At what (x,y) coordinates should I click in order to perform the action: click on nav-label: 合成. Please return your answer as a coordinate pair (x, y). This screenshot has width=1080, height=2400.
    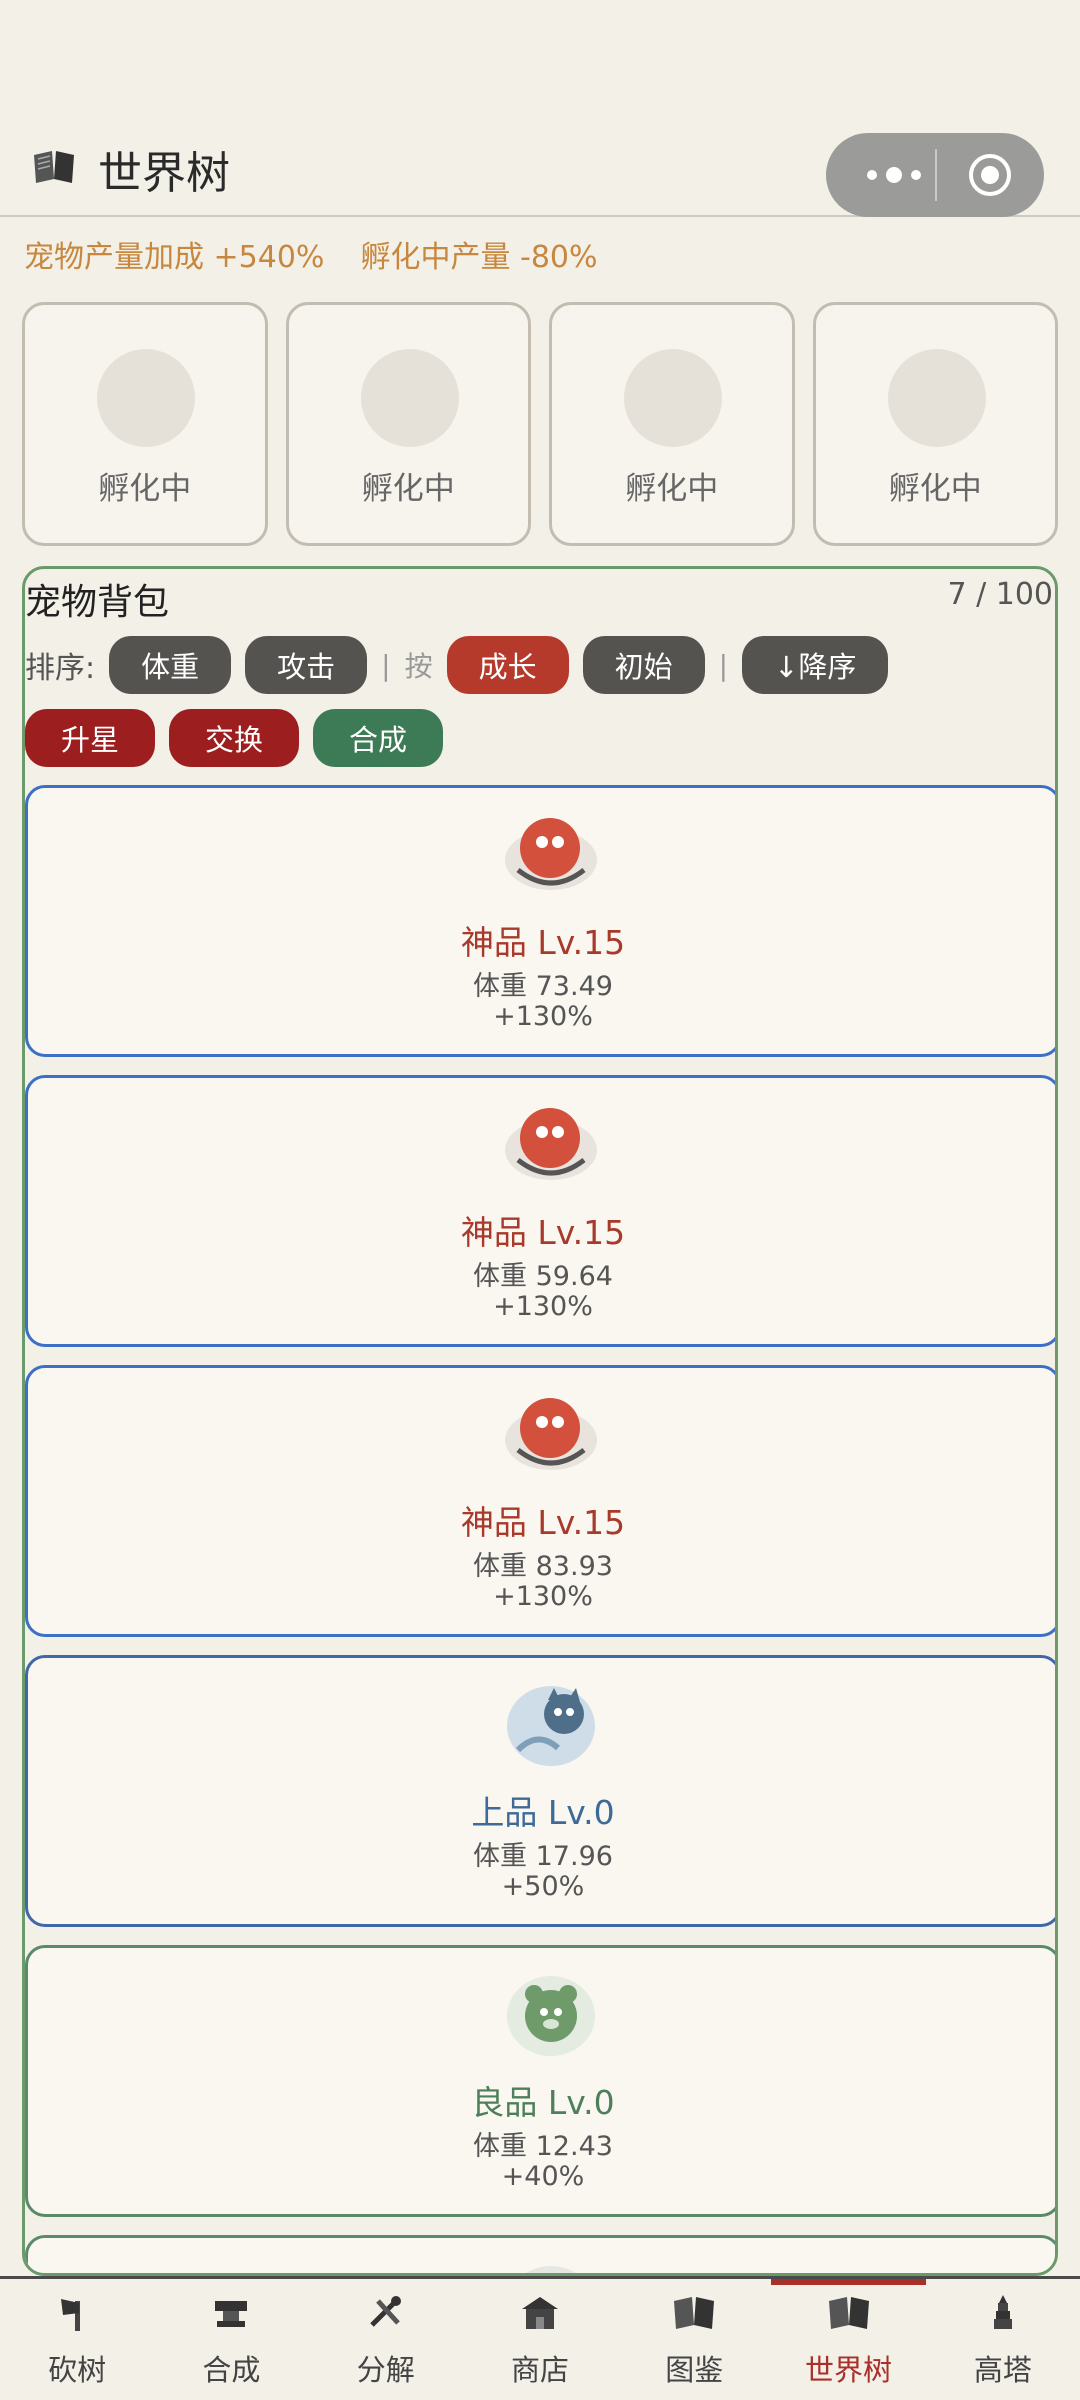
    Looking at the image, I should click on (231, 2370).